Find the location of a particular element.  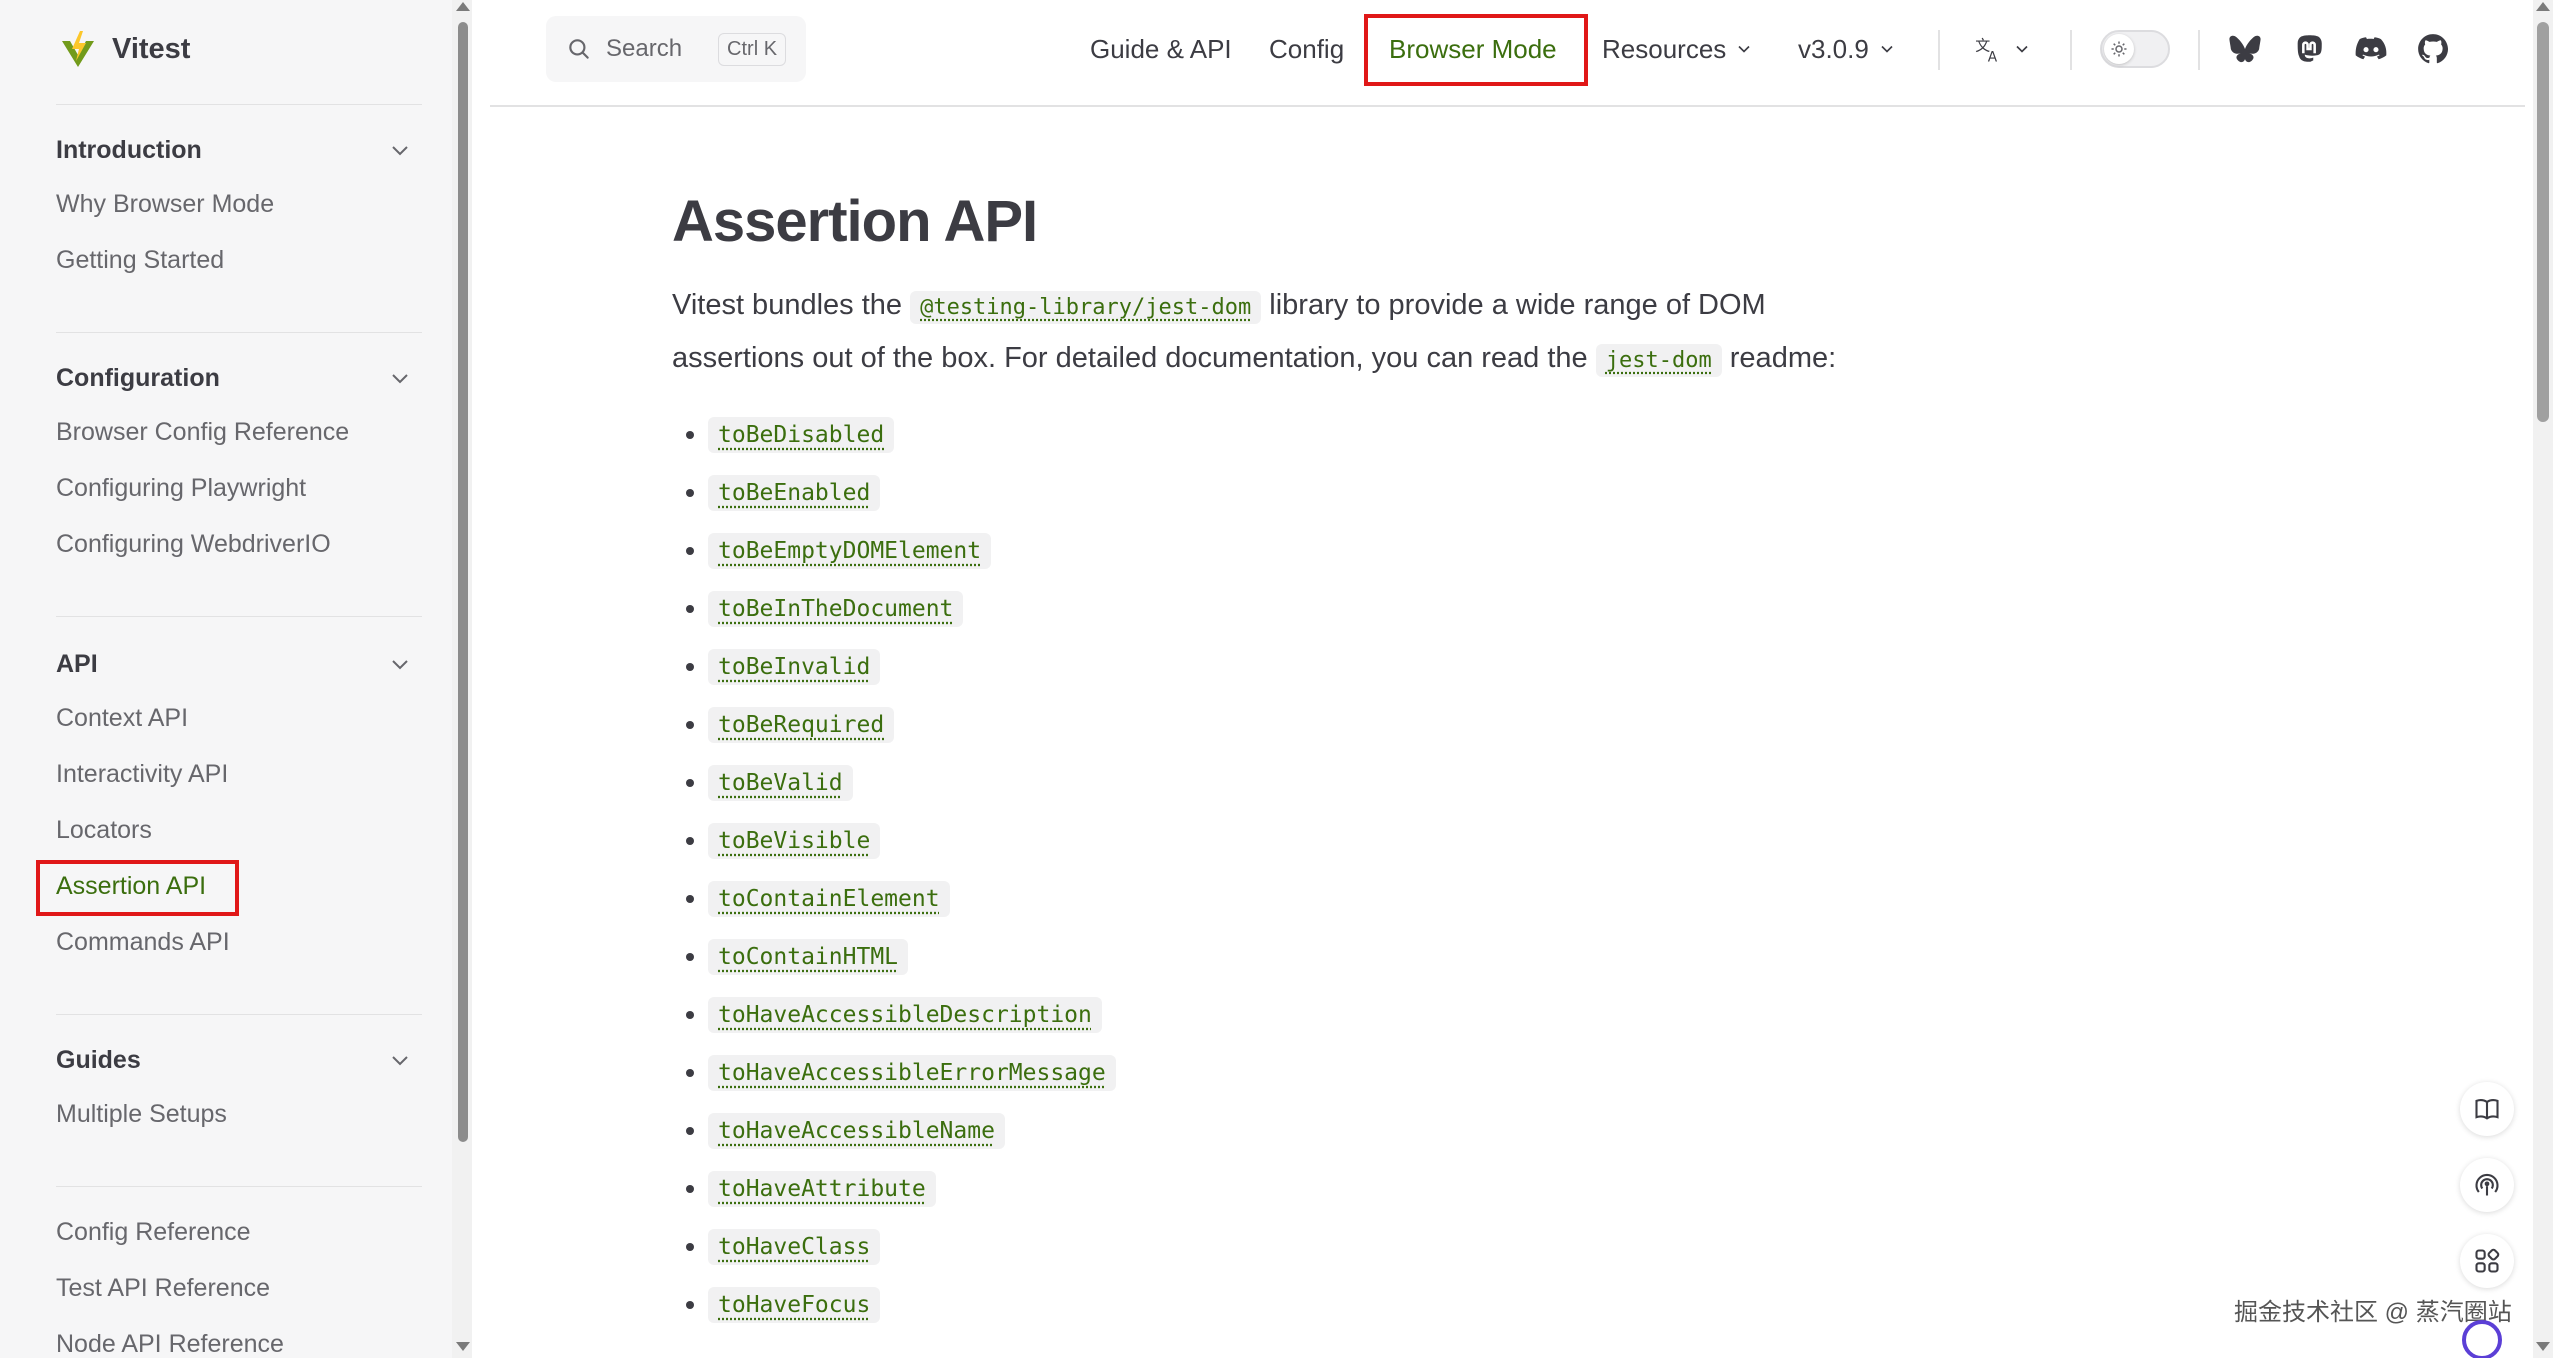

site-logo: Vitest is located at coordinates (123, 49).